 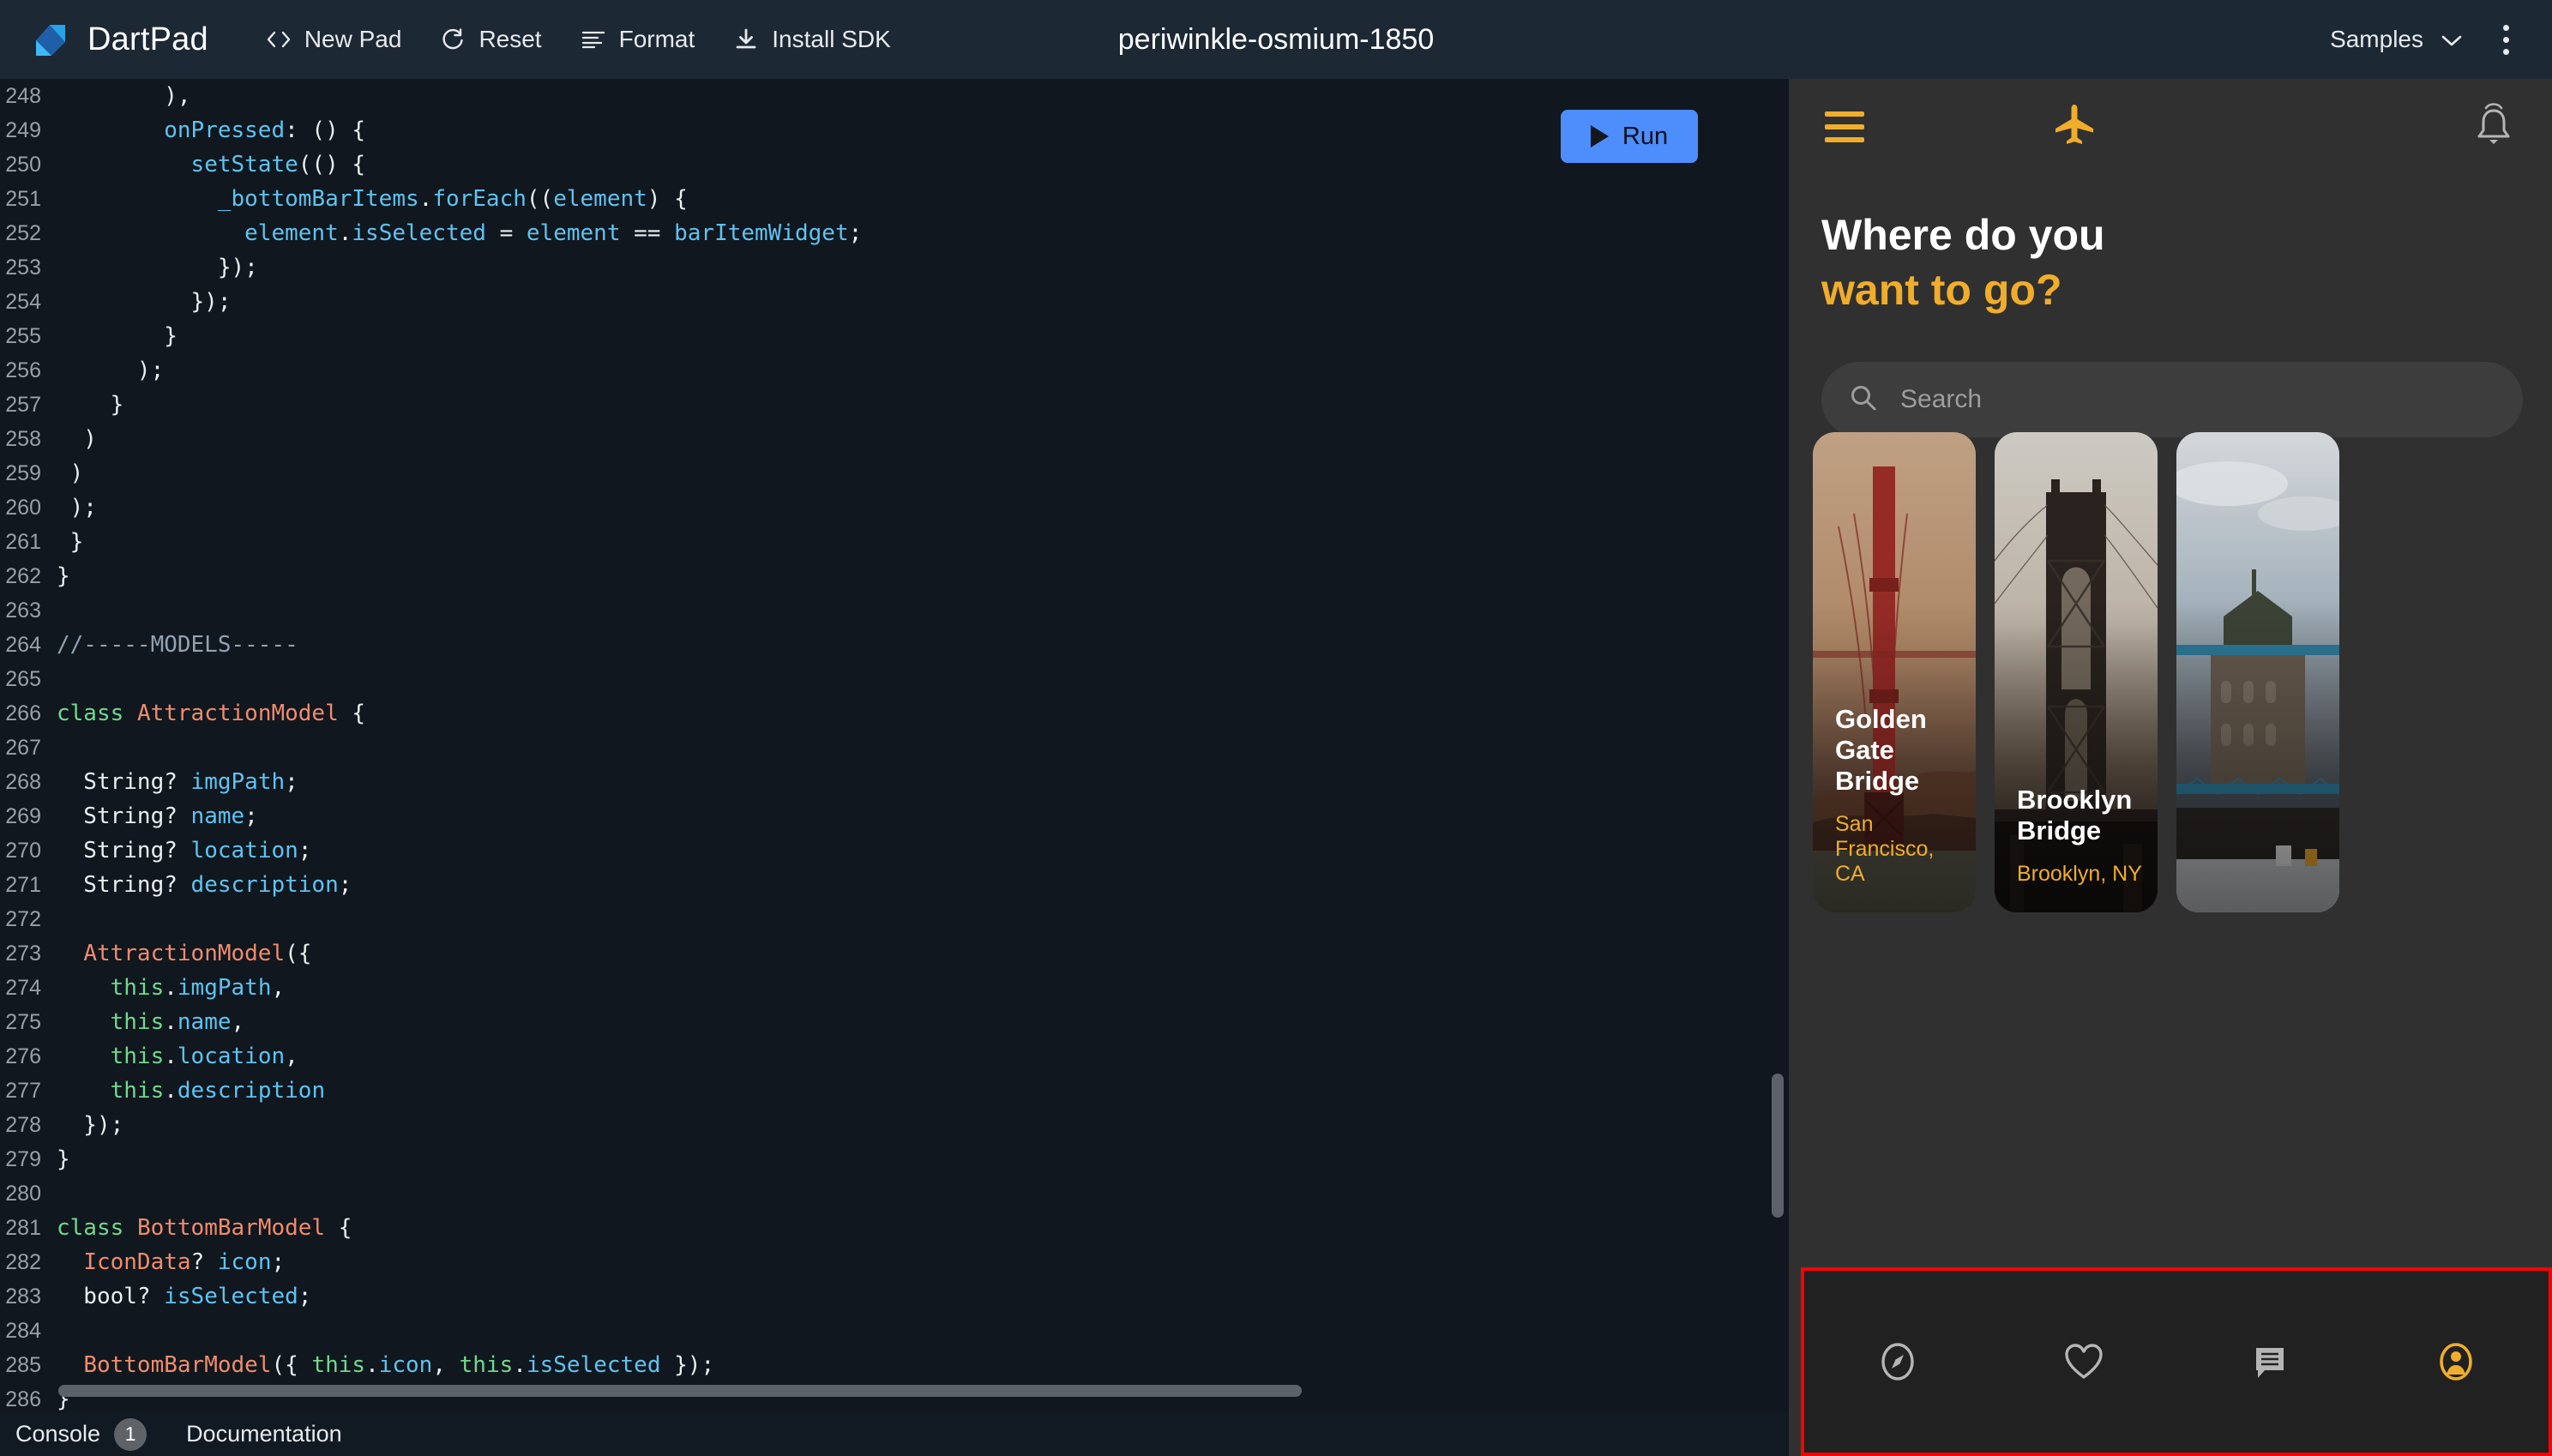 I want to click on code-line: 263, so click(x=895, y=611).